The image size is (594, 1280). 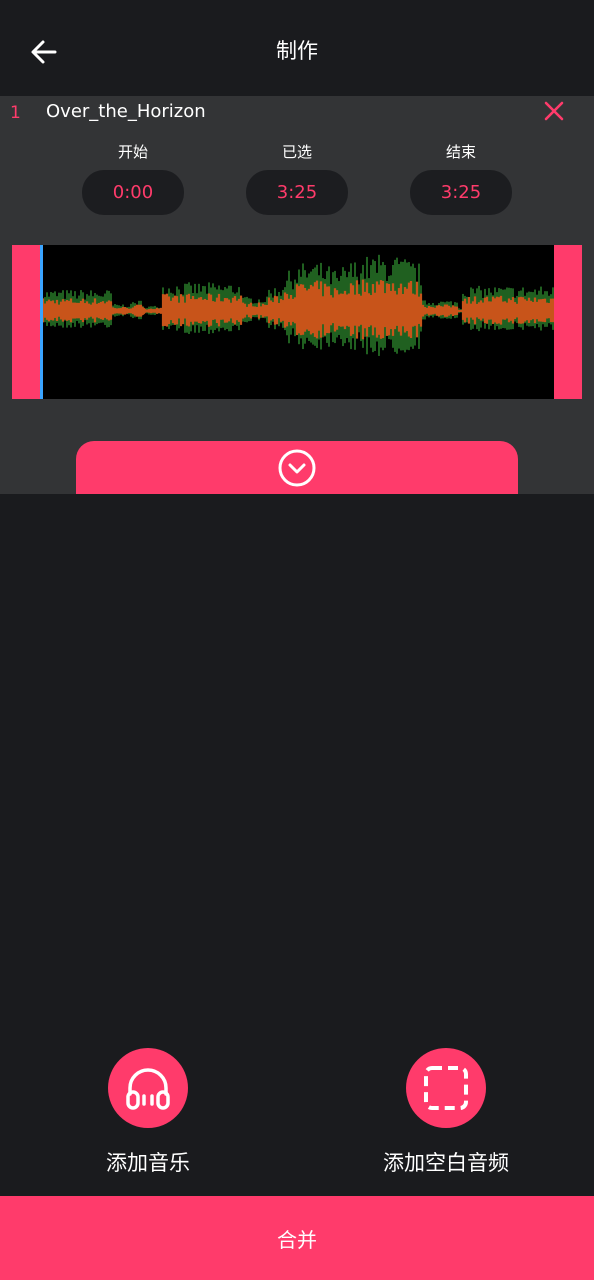 I want to click on waveform-graphic, so click(x=298, y=305).